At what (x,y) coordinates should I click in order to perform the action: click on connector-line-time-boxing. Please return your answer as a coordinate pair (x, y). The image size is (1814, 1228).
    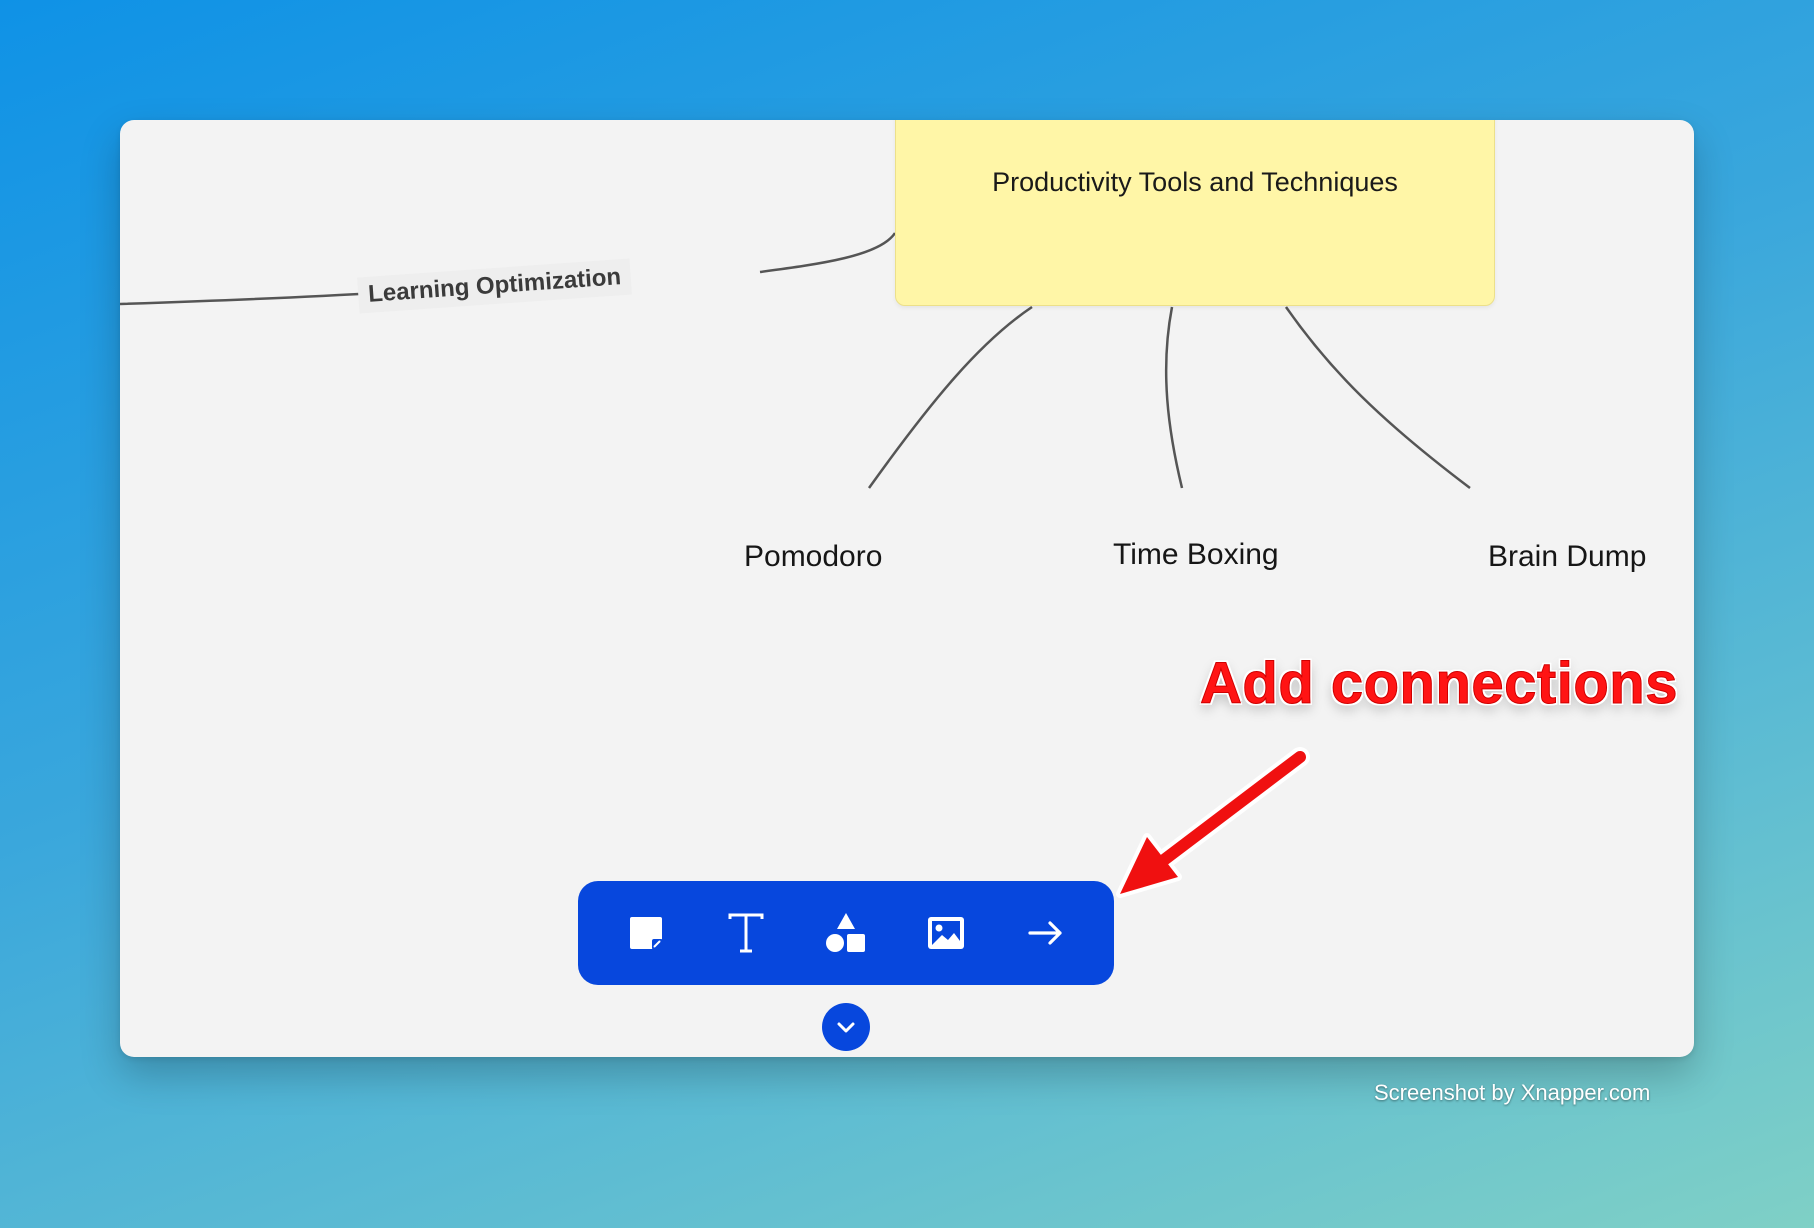
    Looking at the image, I should click on (1174, 397).